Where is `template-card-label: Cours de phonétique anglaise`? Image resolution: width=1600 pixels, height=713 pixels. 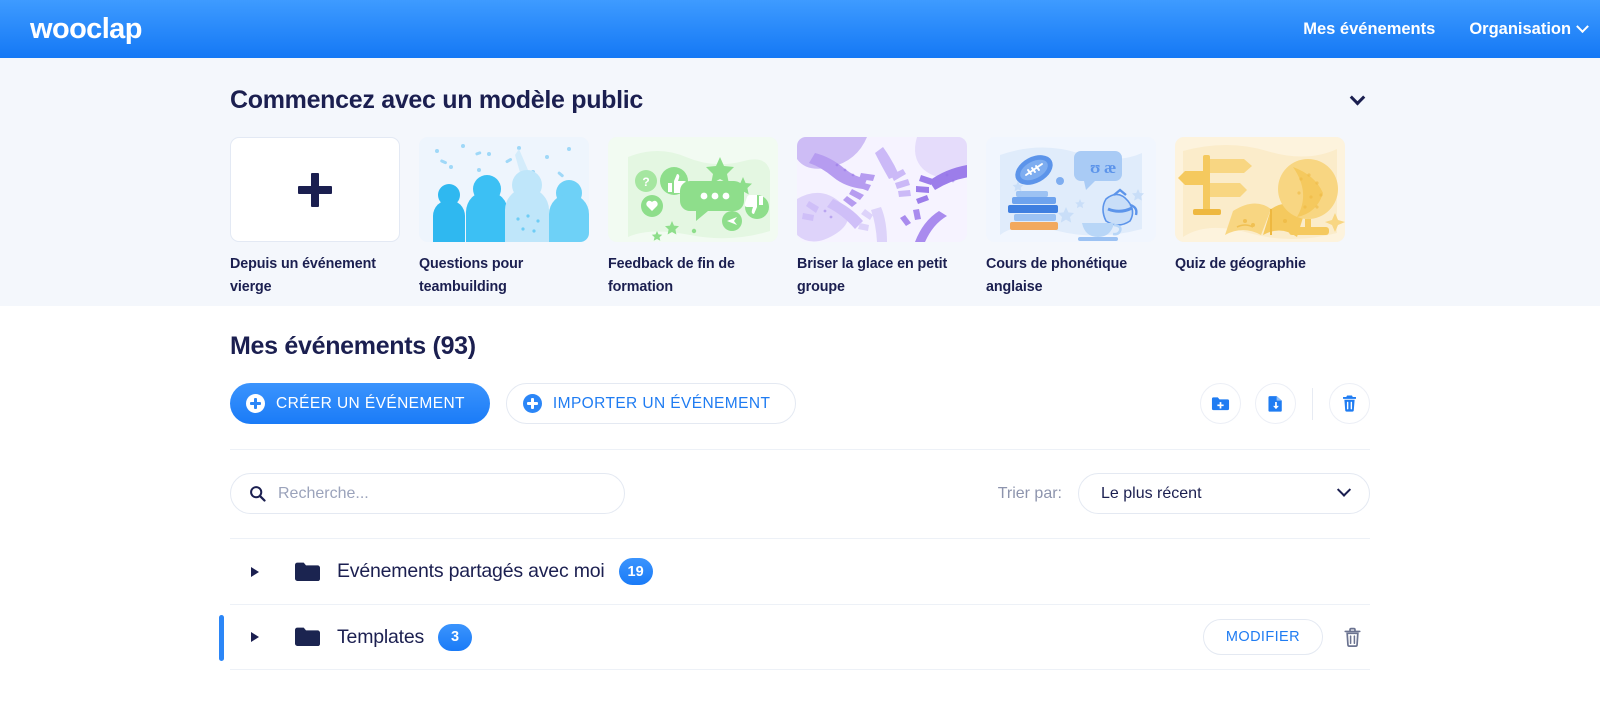 template-card-label: Cours de phonétique anglaise is located at coordinates (1057, 276).